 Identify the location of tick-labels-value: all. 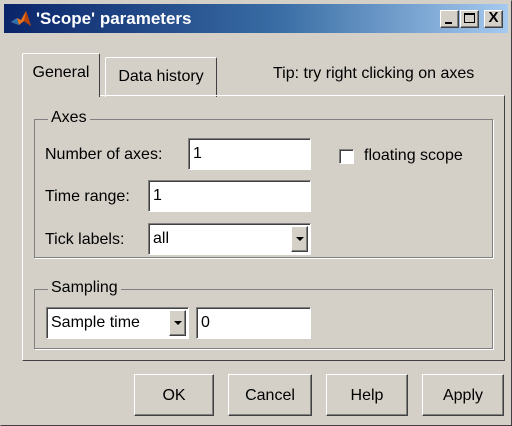
(161, 238).